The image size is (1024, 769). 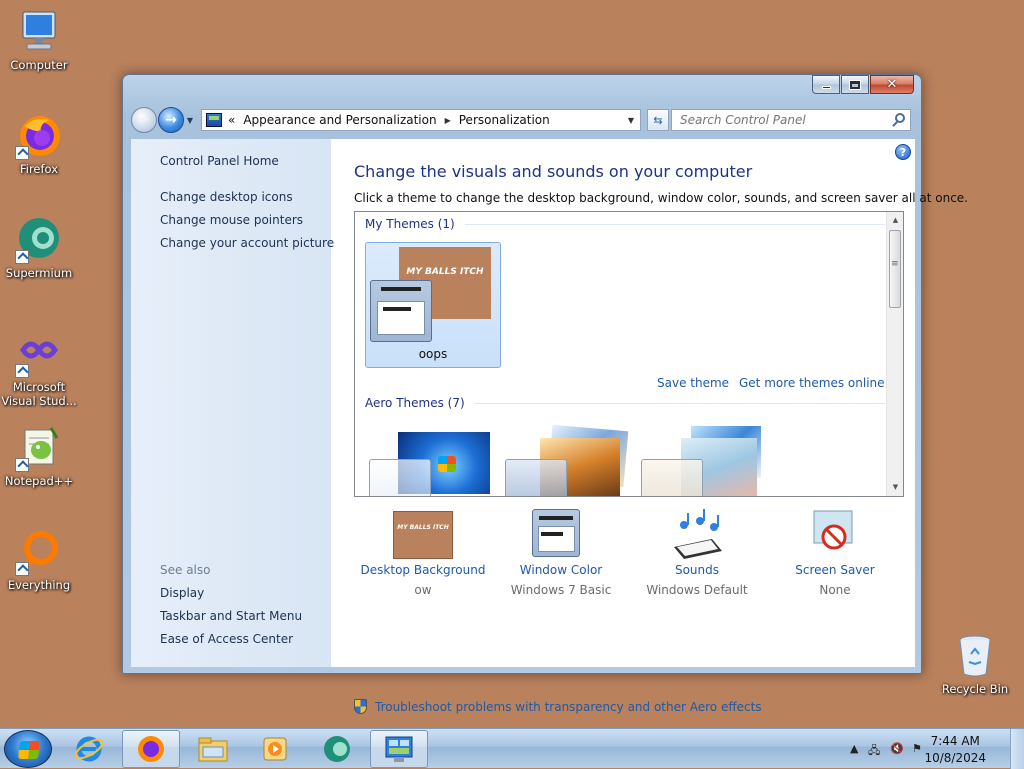 I want to click on network-icon: 🖧, so click(x=874, y=751).